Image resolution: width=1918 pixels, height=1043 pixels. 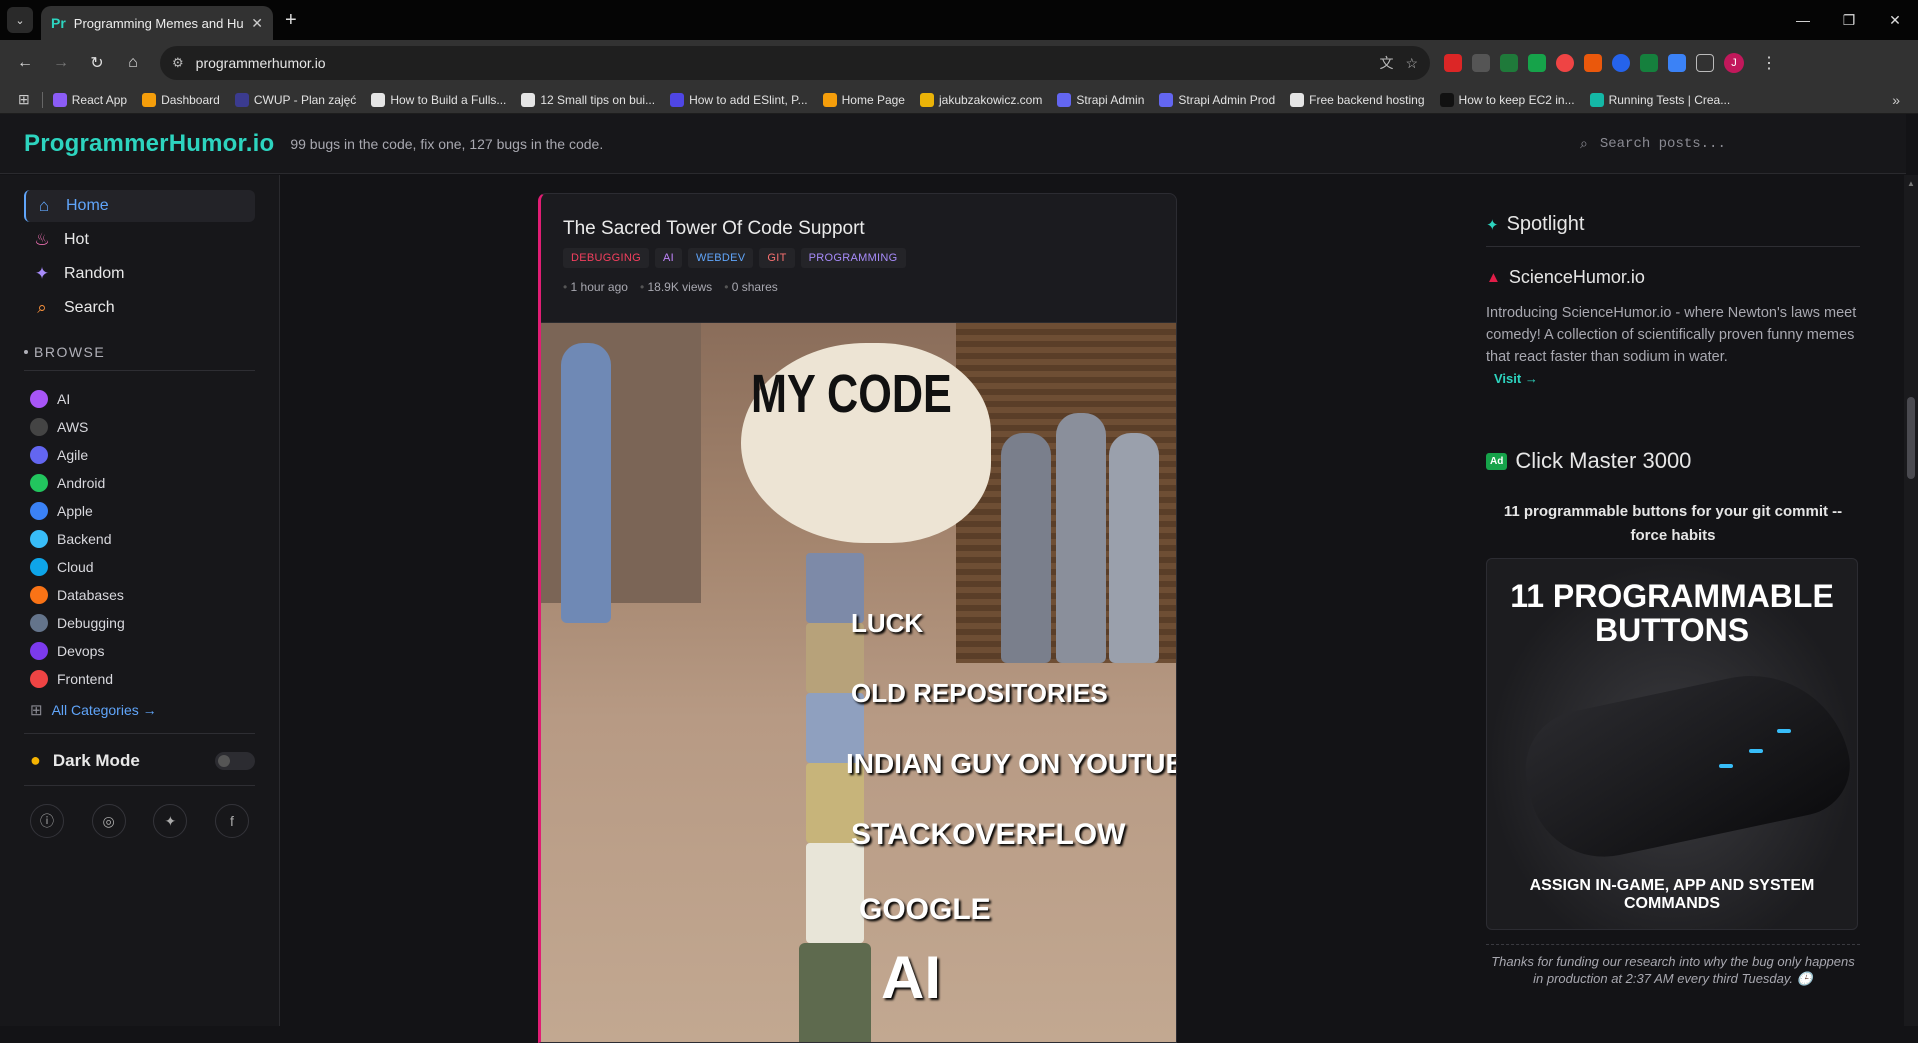 What do you see at coordinates (1011, 763) in the screenshot?
I see `meme-caption-stack: INDIAN GUY ON YOUTUBE` at bounding box center [1011, 763].